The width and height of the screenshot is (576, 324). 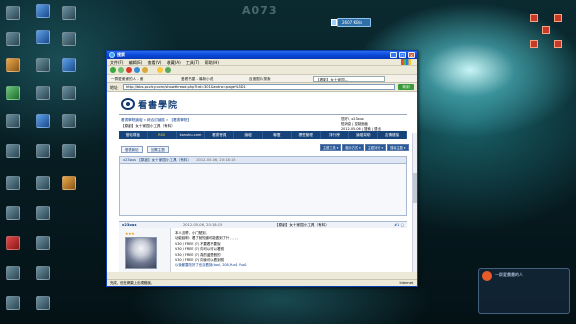 I want to click on rate-thread-dropdown: 主題評分 ▾, so click(x=375, y=147).